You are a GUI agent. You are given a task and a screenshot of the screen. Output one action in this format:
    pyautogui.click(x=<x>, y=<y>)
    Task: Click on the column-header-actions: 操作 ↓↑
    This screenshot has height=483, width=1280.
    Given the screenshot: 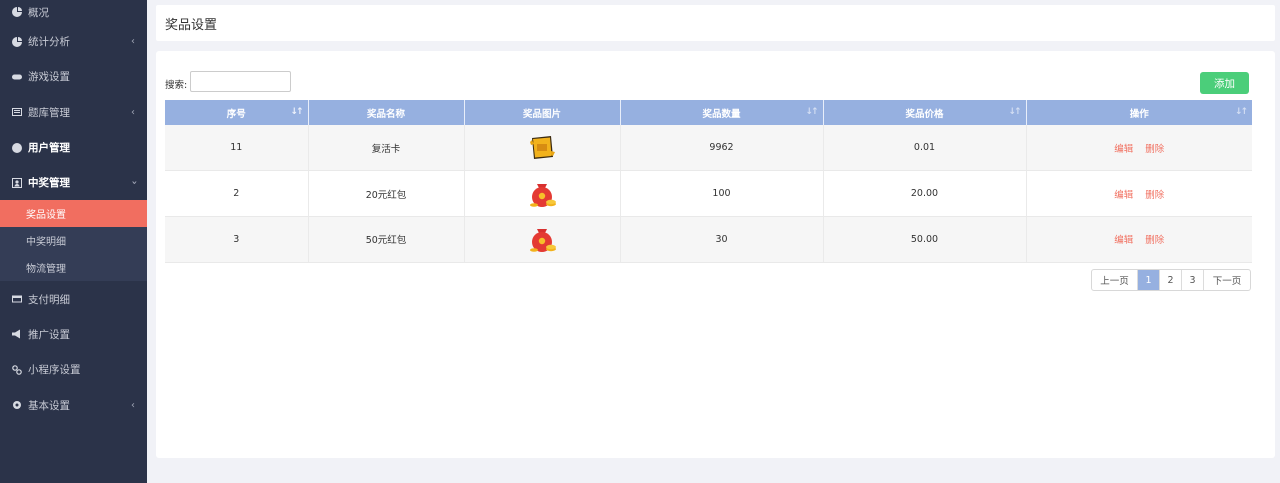 What is the action you would take?
    pyautogui.click(x=1139, y=112)
    